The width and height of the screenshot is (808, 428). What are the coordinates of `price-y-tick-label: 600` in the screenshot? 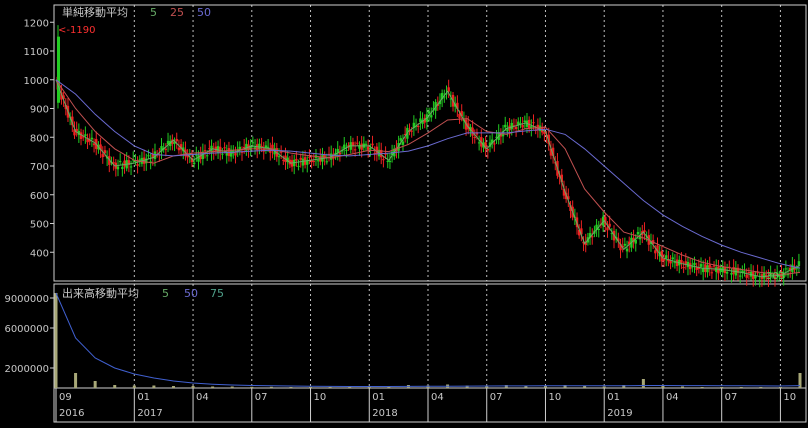 It's located at (39, 196).